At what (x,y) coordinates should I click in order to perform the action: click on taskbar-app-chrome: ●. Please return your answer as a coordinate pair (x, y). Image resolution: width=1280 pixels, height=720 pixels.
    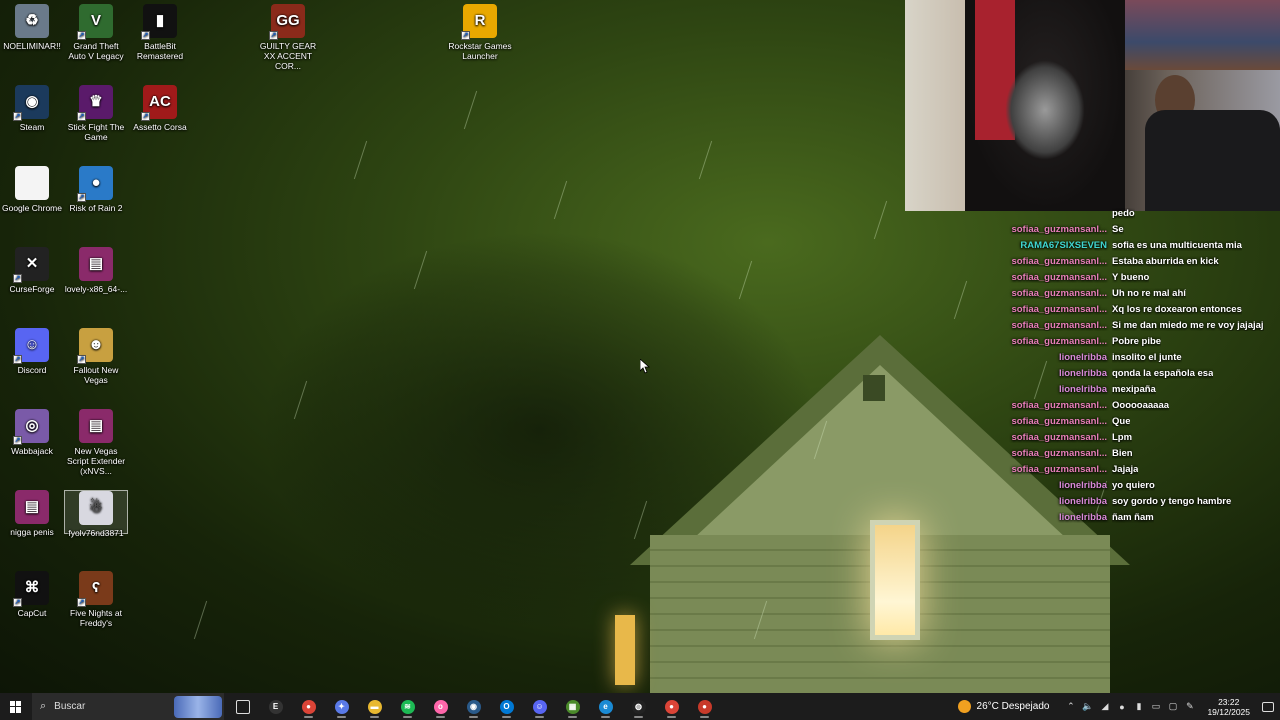
    Looking at the image, I should click on (308, 706).